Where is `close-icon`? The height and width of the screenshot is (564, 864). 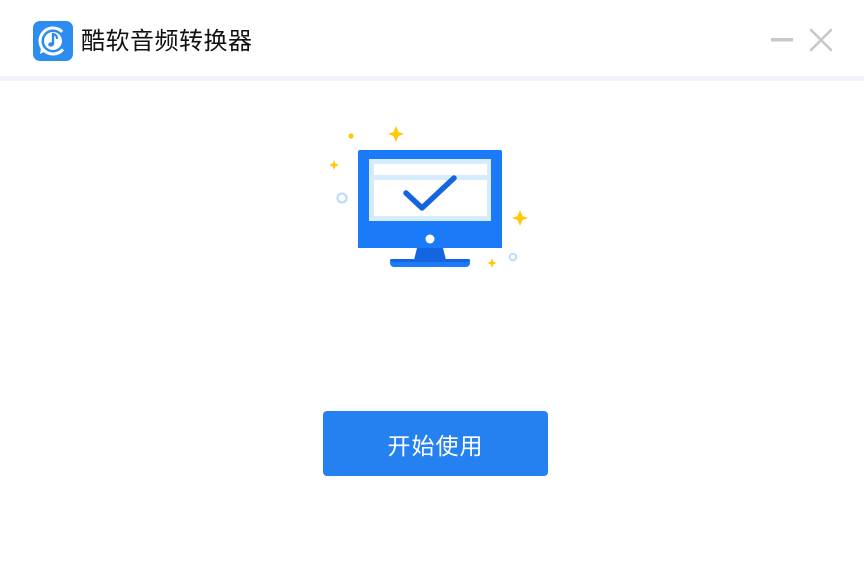 close-icon is located at coordinates (821, 43).